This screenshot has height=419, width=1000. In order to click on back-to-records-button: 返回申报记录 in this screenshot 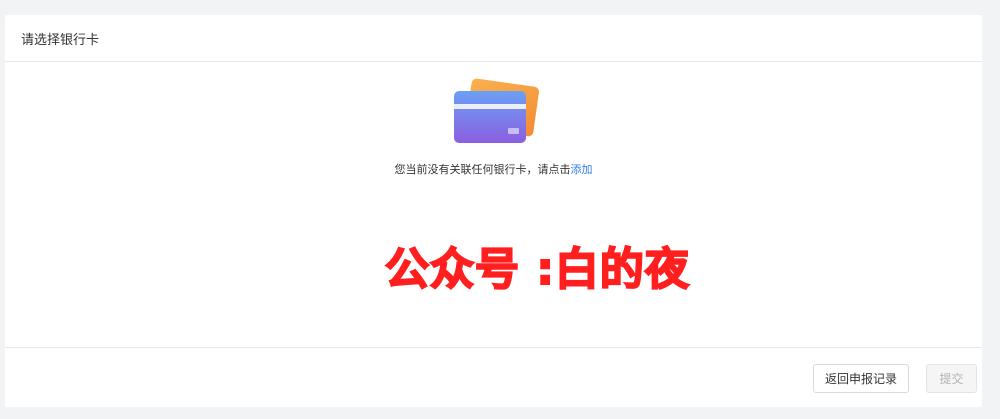, I will do `click(861, 378)`.